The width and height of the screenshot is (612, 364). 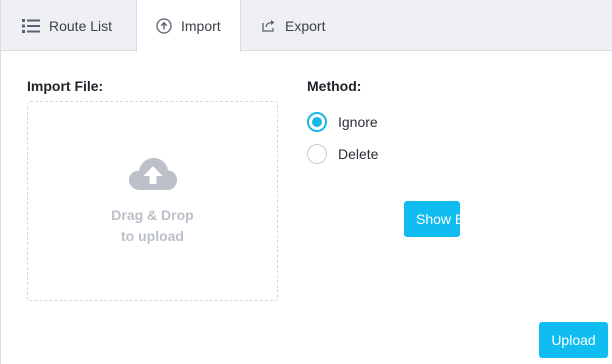 I want to click on upload-button: Upload, so click(x=573, y=340).